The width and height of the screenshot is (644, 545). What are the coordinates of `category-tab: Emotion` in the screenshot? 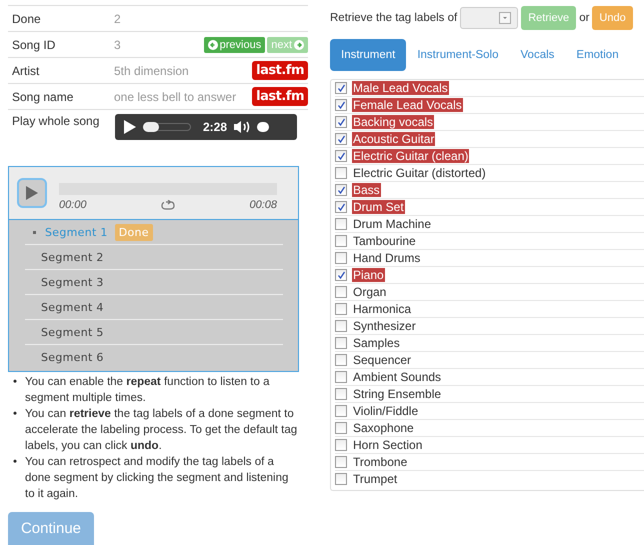 It's located at (597, 55).